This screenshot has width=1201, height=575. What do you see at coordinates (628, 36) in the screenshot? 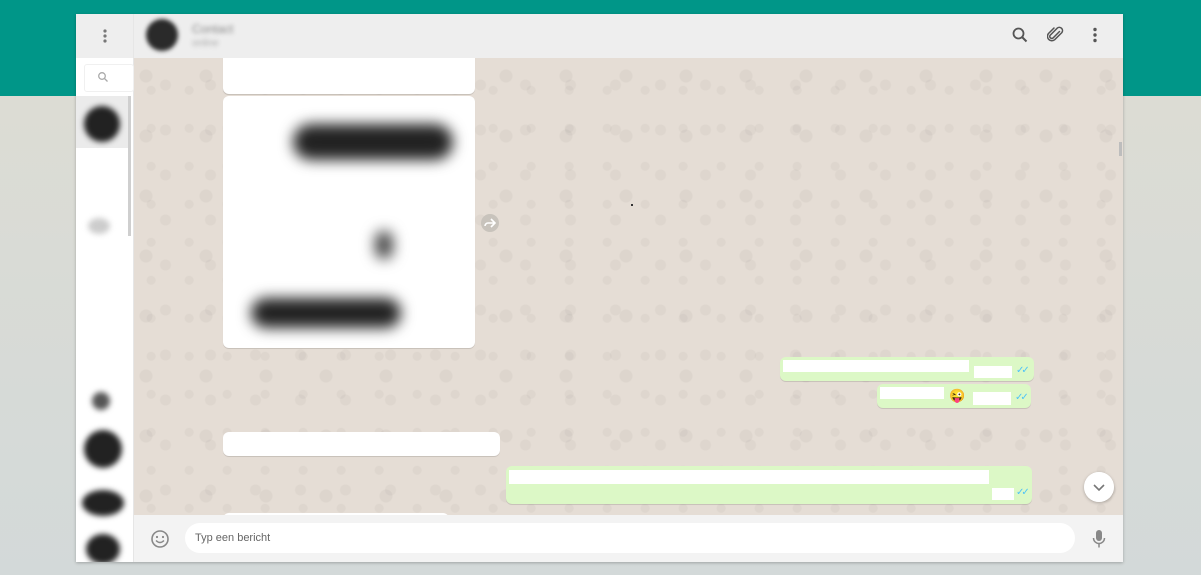
I see `conversation-header: Contact online` at bounding box center [628, 36].